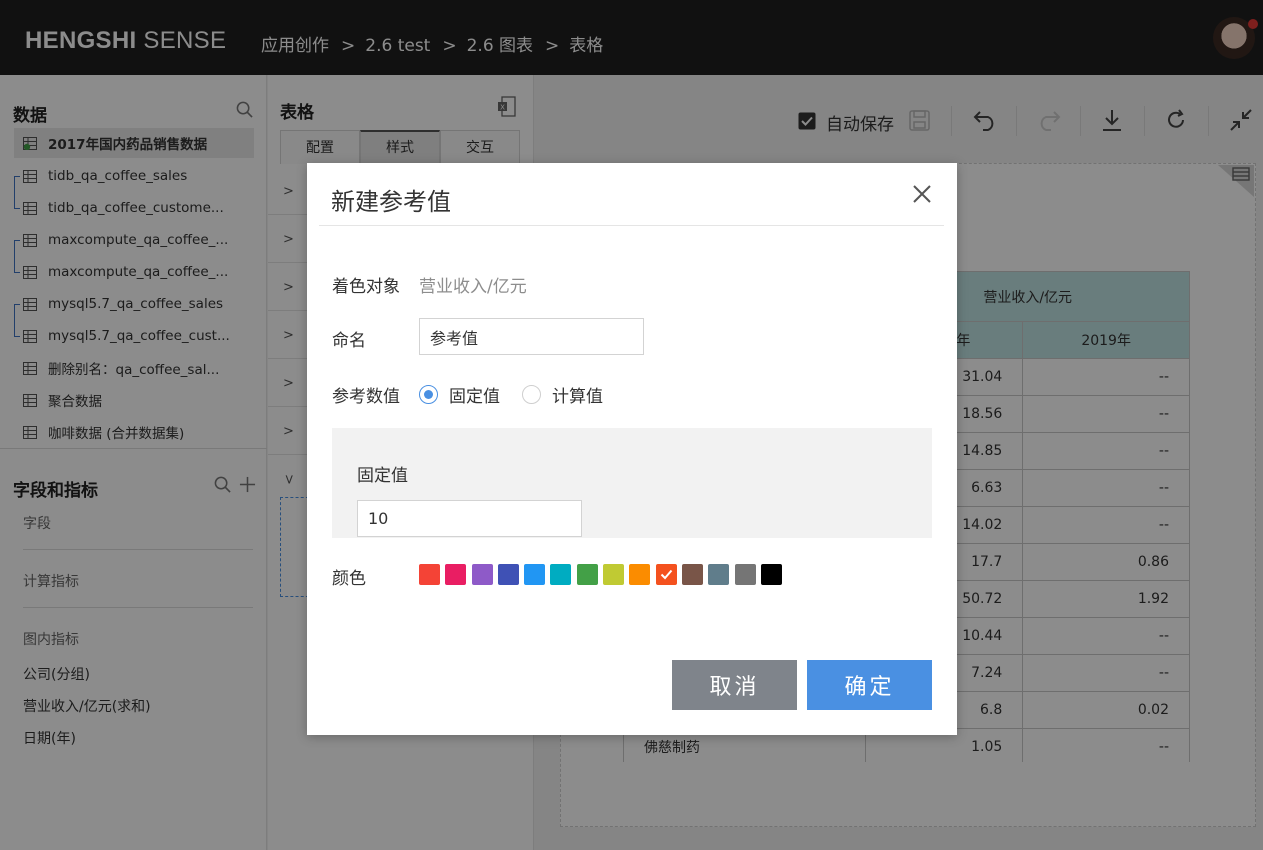  I want to click on color-target-label: 着色对象, so click(366, 287).